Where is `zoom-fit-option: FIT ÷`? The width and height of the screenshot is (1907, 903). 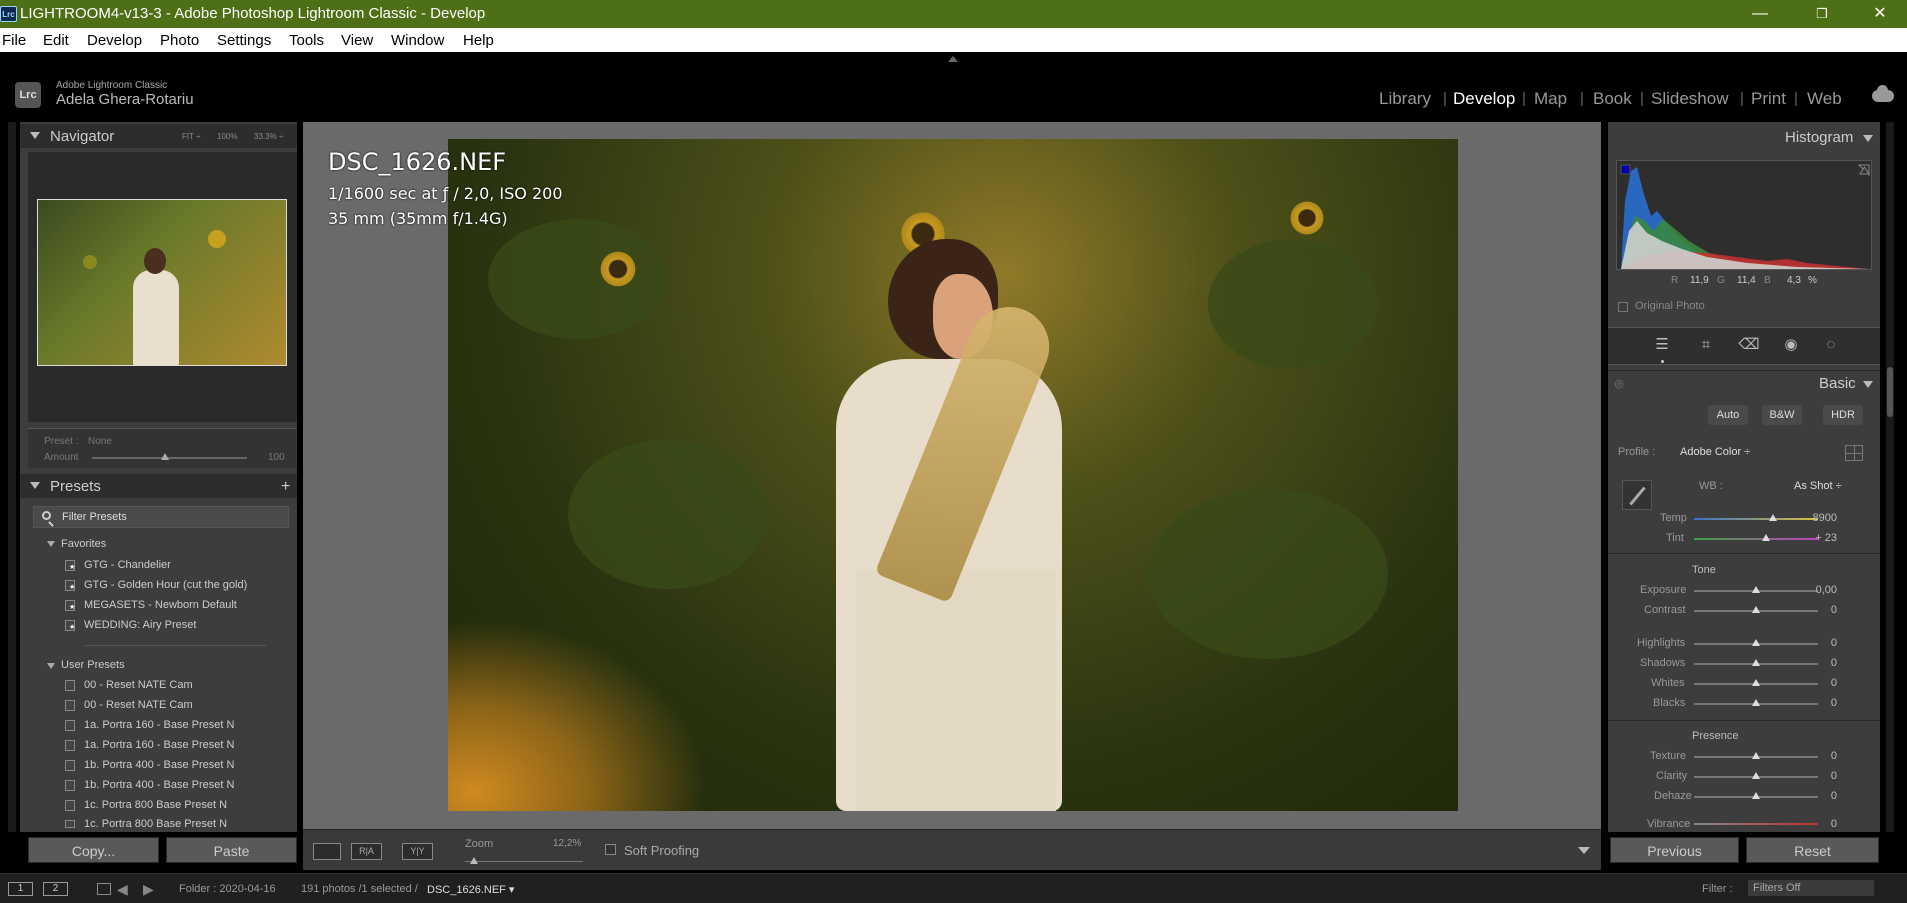 zoom-fit-option: FIT ÷ is located at coordinates (191, 136).